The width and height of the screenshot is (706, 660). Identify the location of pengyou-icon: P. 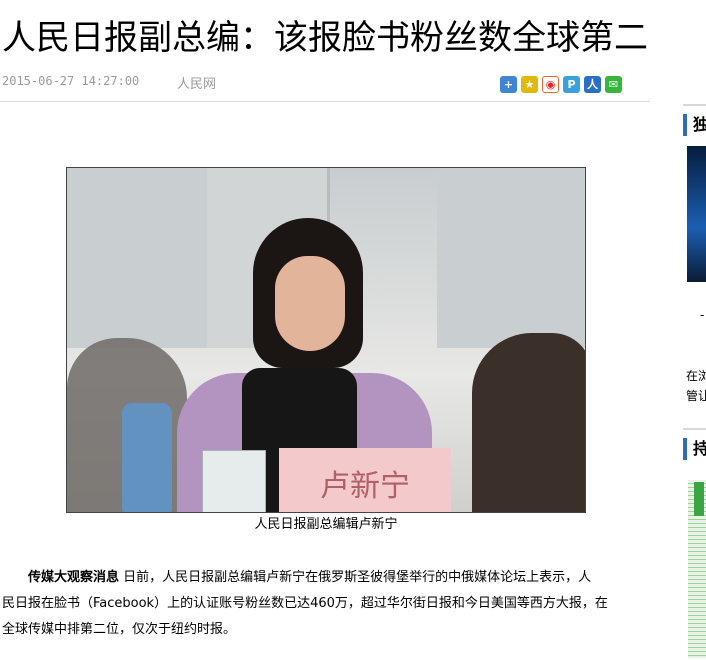
(571, 84).